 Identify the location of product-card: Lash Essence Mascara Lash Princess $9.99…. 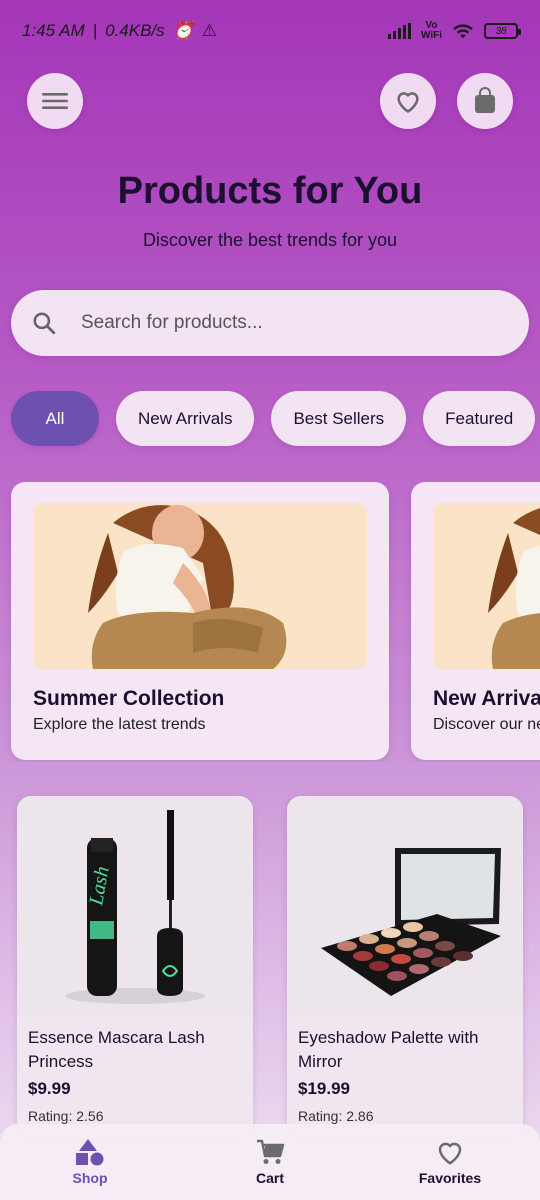
(135, 966).